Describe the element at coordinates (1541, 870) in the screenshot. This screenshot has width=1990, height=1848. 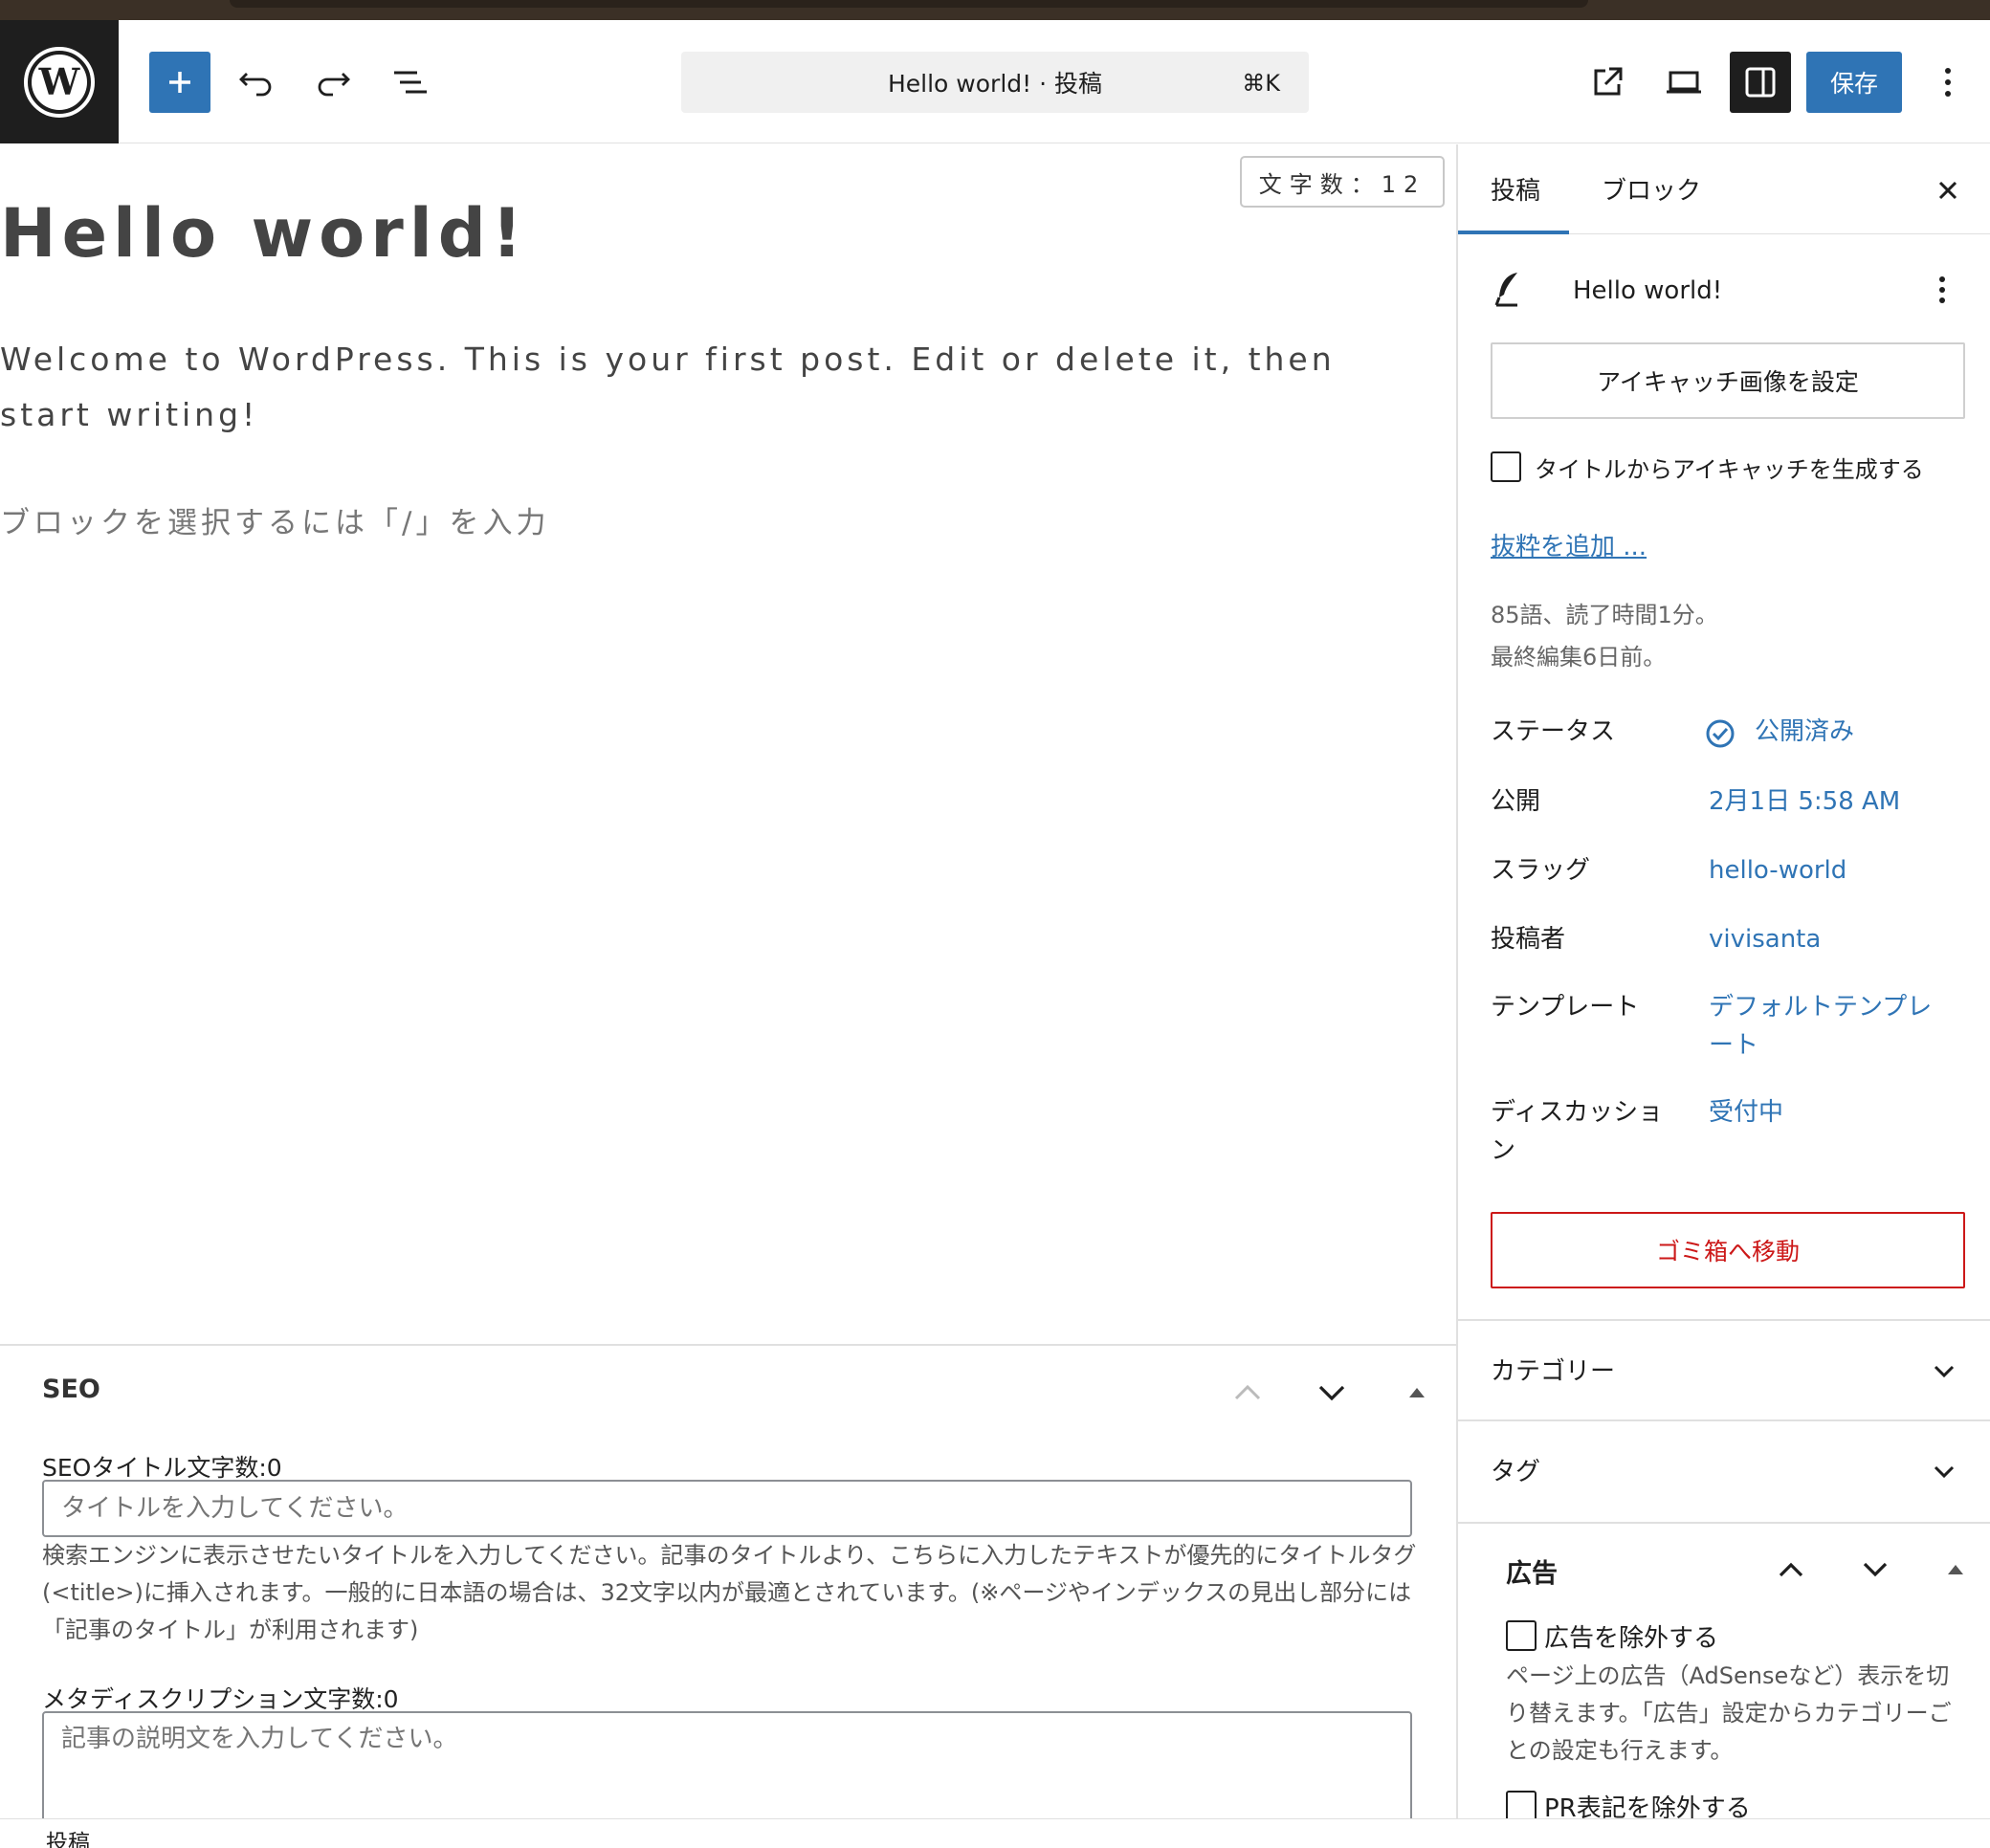
I see `slug-label: スラッグ` at that location.